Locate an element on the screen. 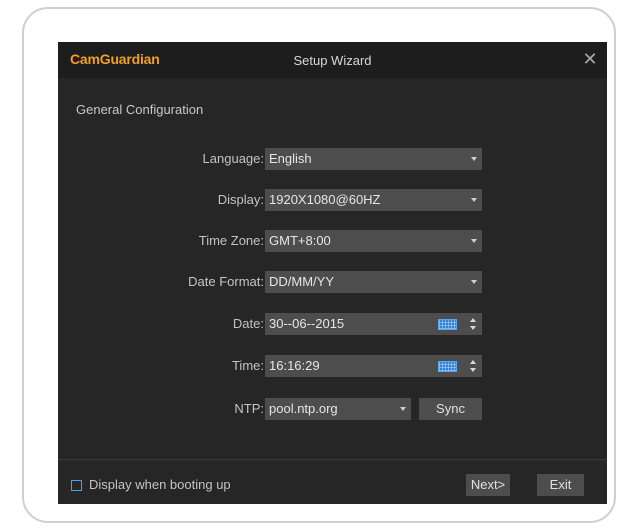 The image size is (619, 532). time-label: Time: is located at coordinates (247, 365).